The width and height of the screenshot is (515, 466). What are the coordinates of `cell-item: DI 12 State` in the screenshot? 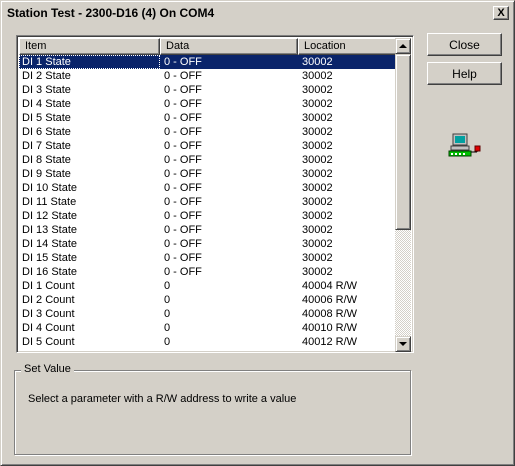 It's located at (50, 216).